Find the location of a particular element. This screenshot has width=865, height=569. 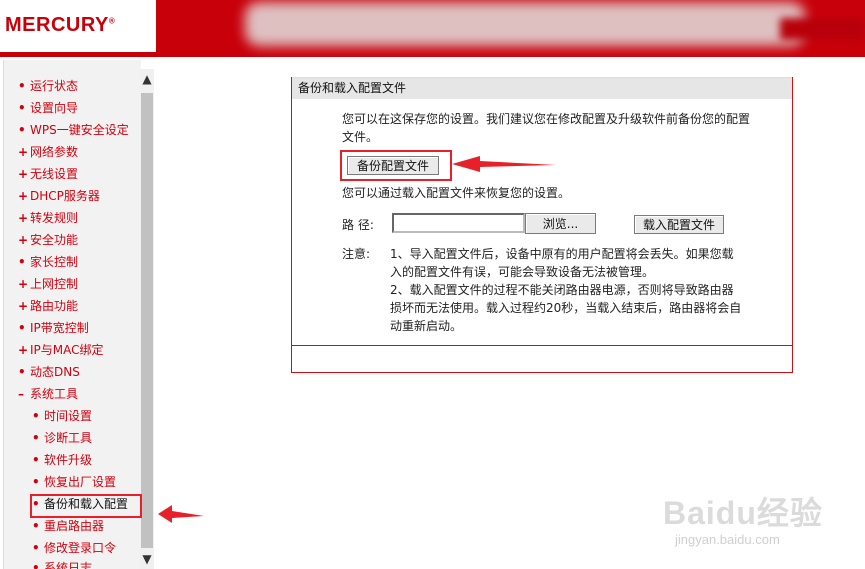

sidebar-item-wps: • WPS一键安全设定 is located at coordinates (73, 130).